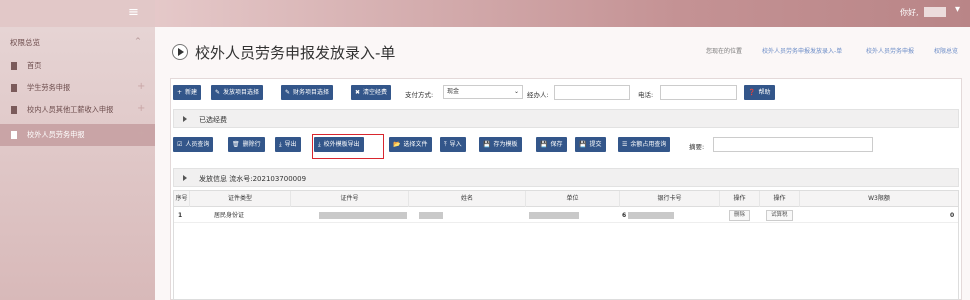  Describe the element at coordinates (946, 50) in the screenshot. I see `breadcrumb-link: 权限总览` at that location.